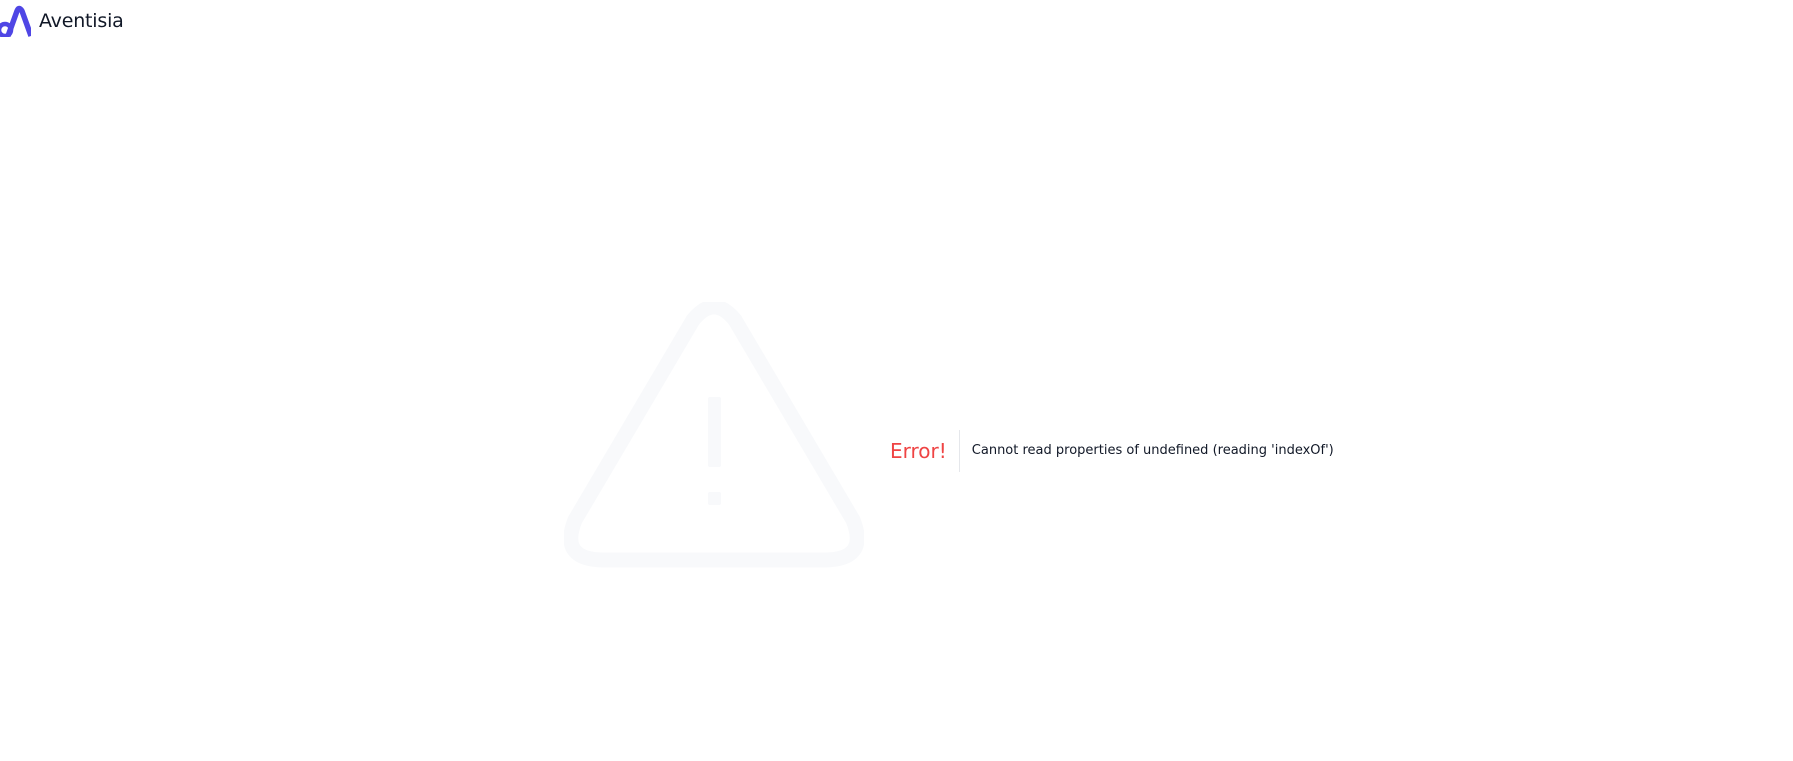  I want to click on brand-header: Aventisia, so click(62, 21).